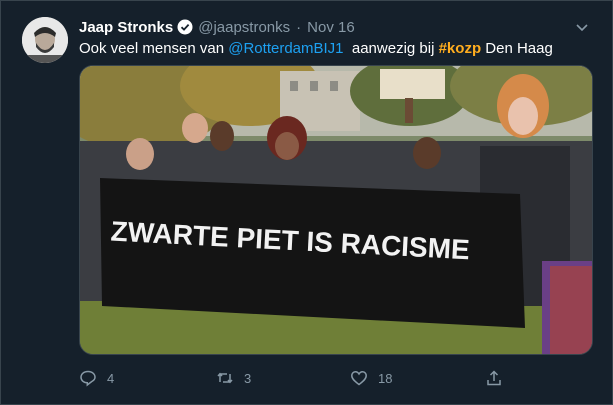  I want to click on retweet-count: 3, so click(248, 378).